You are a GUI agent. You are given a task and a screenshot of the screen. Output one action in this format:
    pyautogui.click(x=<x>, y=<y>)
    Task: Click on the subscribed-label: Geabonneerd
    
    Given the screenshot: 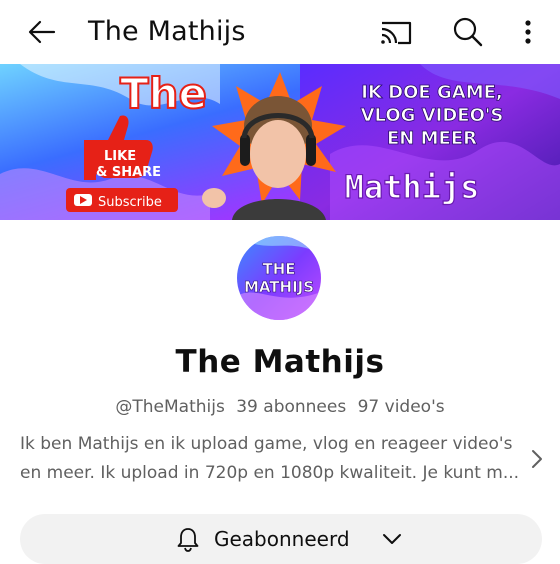 What is the action you would take?
    pyautogui.click(x=282, y=539)
    